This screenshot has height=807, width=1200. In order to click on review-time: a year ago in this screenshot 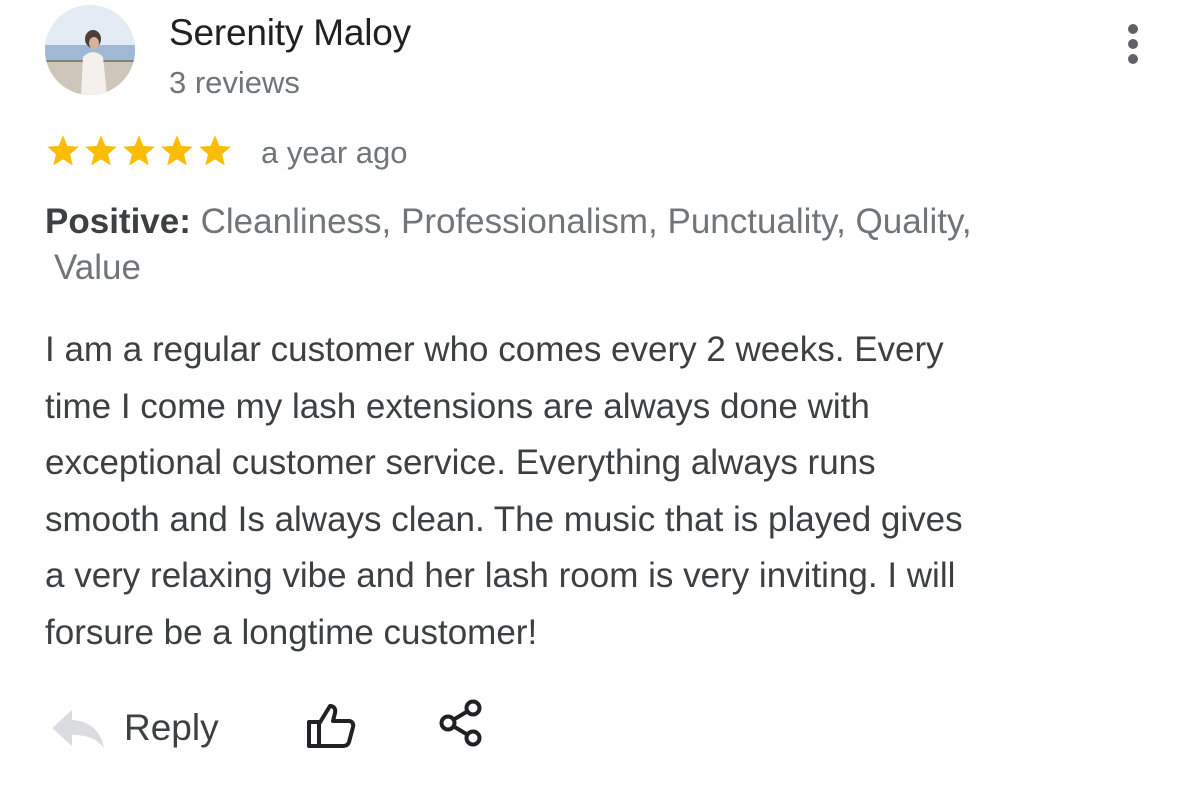, I will do `click(334, 152)`.